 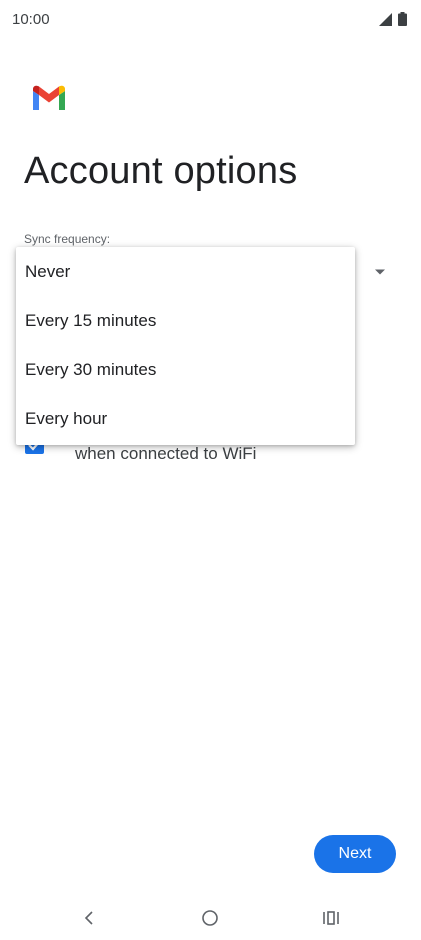 I want to click on recents-button, so click(x=331, y=918).